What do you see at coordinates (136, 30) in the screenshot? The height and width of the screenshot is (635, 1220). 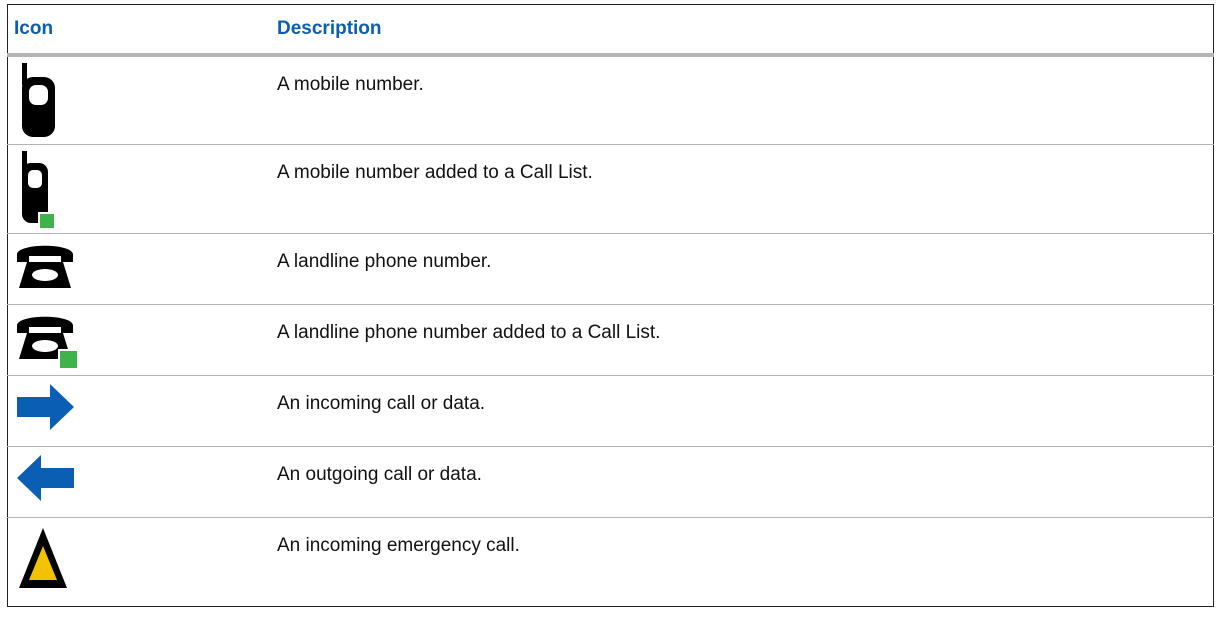 I see `column-header-icon: Icon` at bounding box center [136, 30].